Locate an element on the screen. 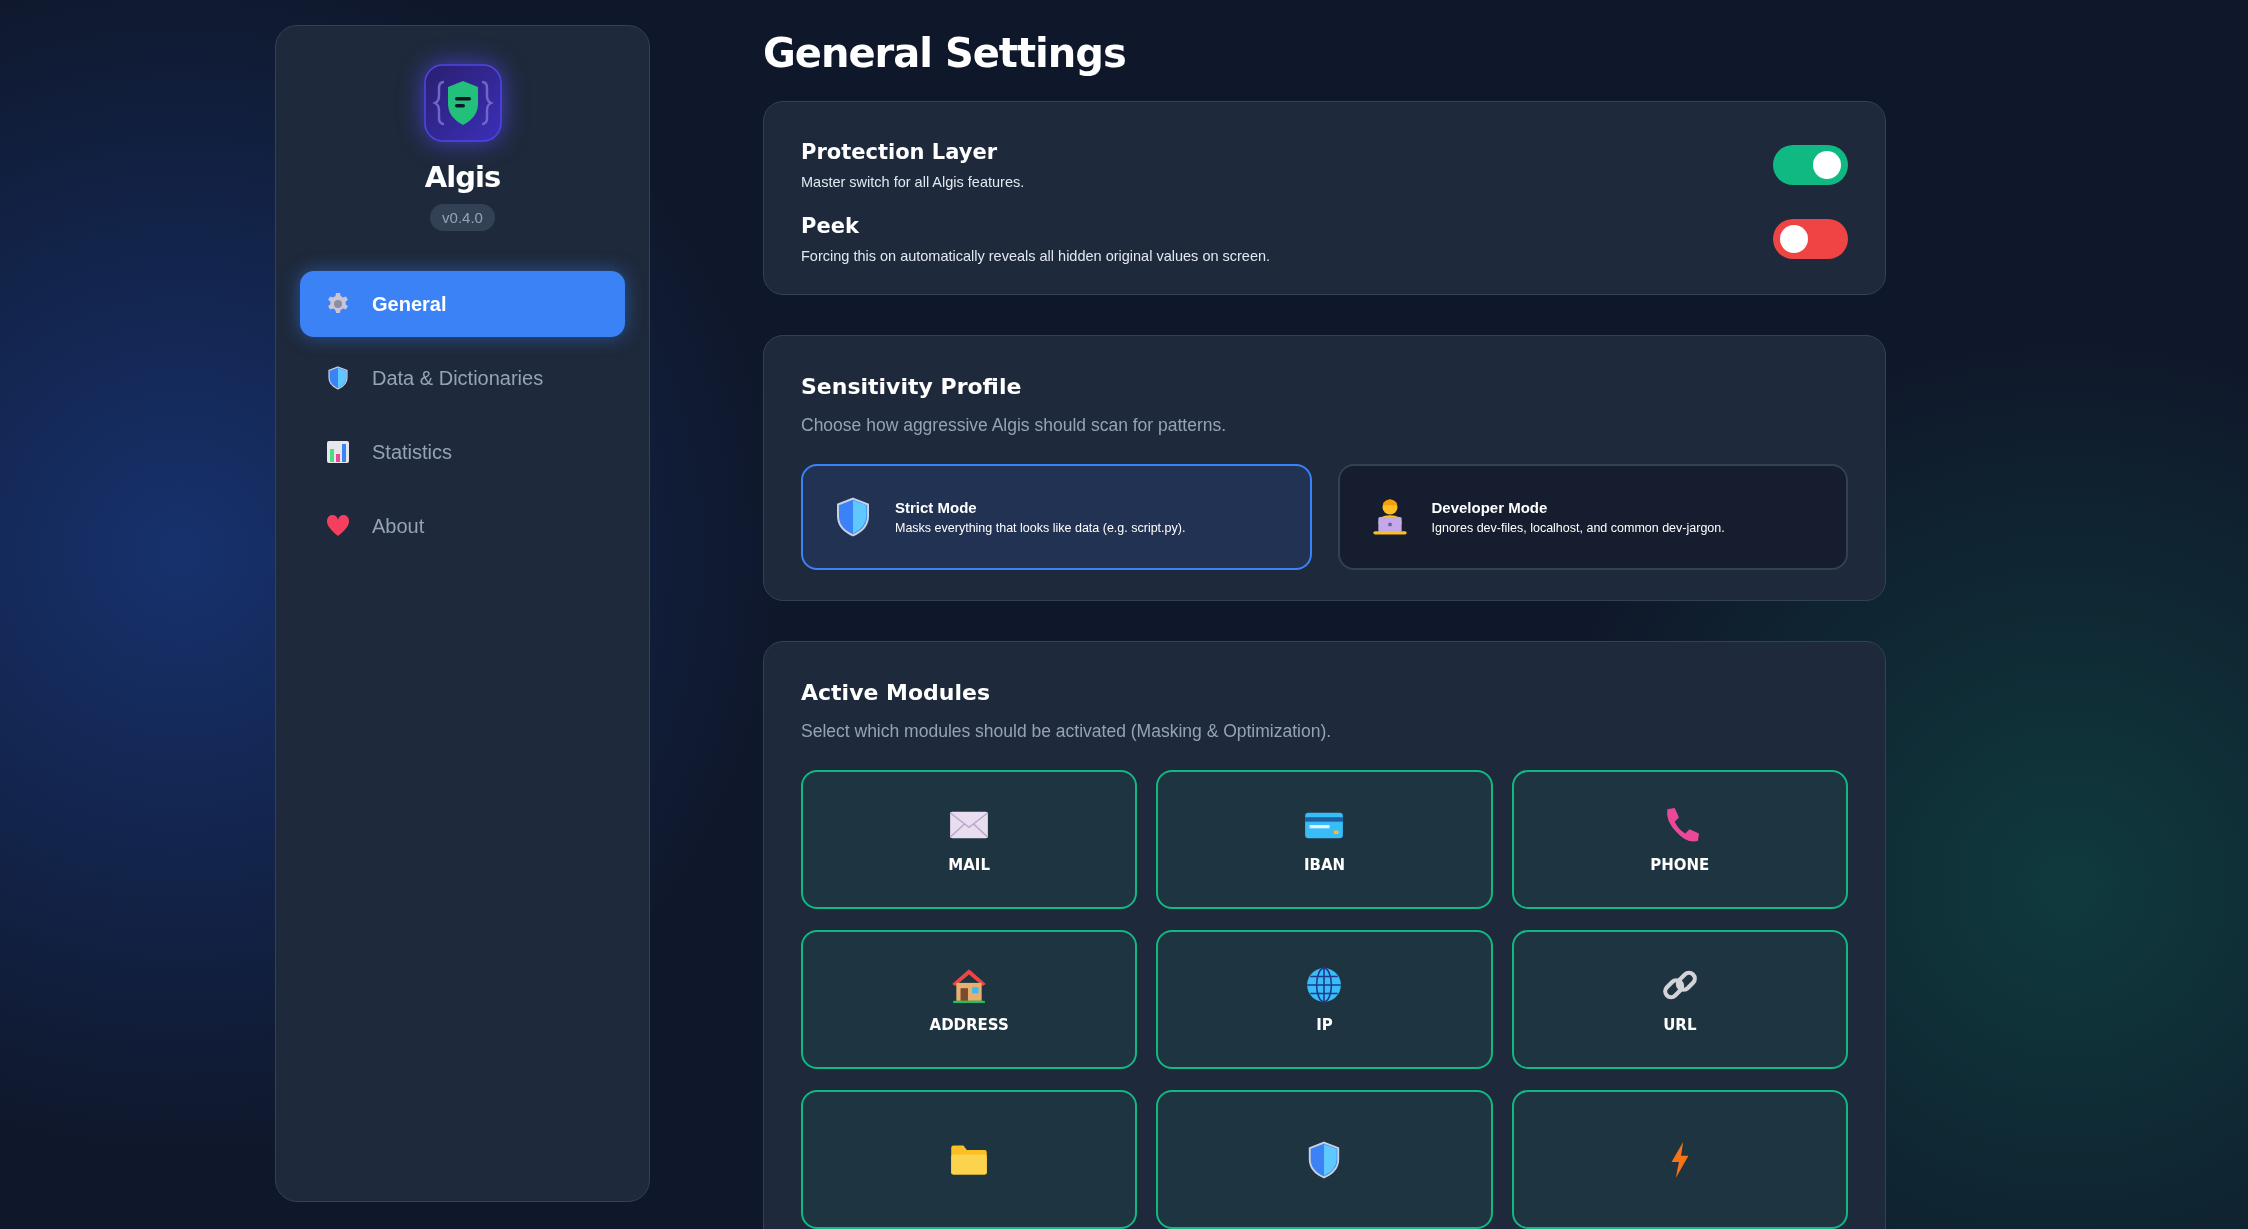 This screenshot has height=1229, width=2248. app-name: Algis is located at coordinates (462, 177).